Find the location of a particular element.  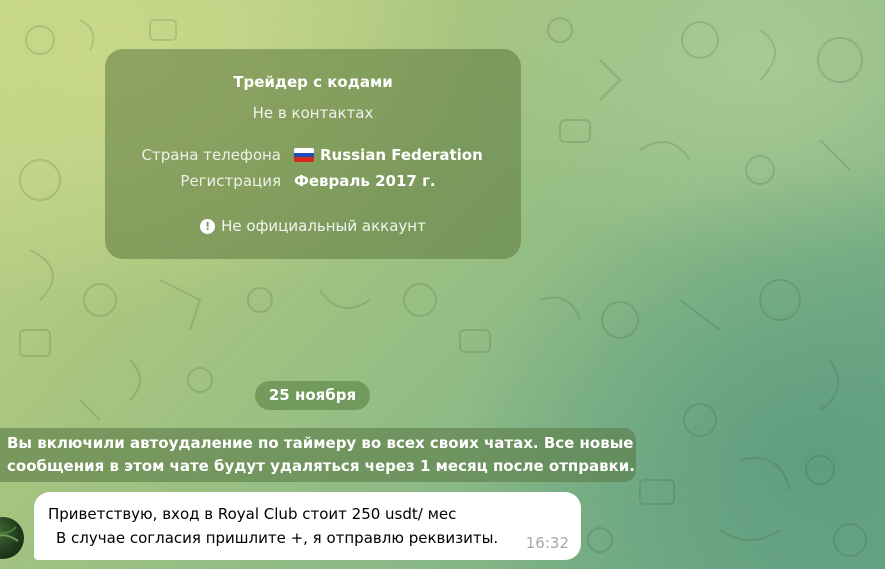

contact-name: Трейдер с кодами is located at coordinates (313, 82).